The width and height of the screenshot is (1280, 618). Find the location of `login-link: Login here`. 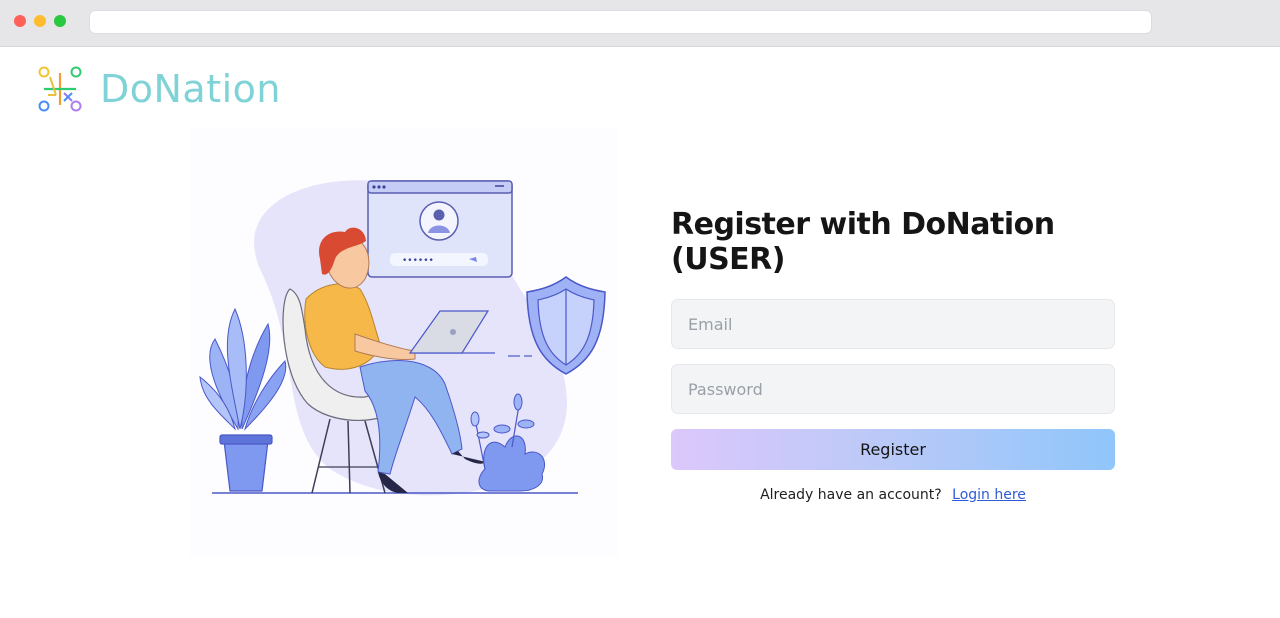

login-link: Login here is located at coordinates (989, 495).